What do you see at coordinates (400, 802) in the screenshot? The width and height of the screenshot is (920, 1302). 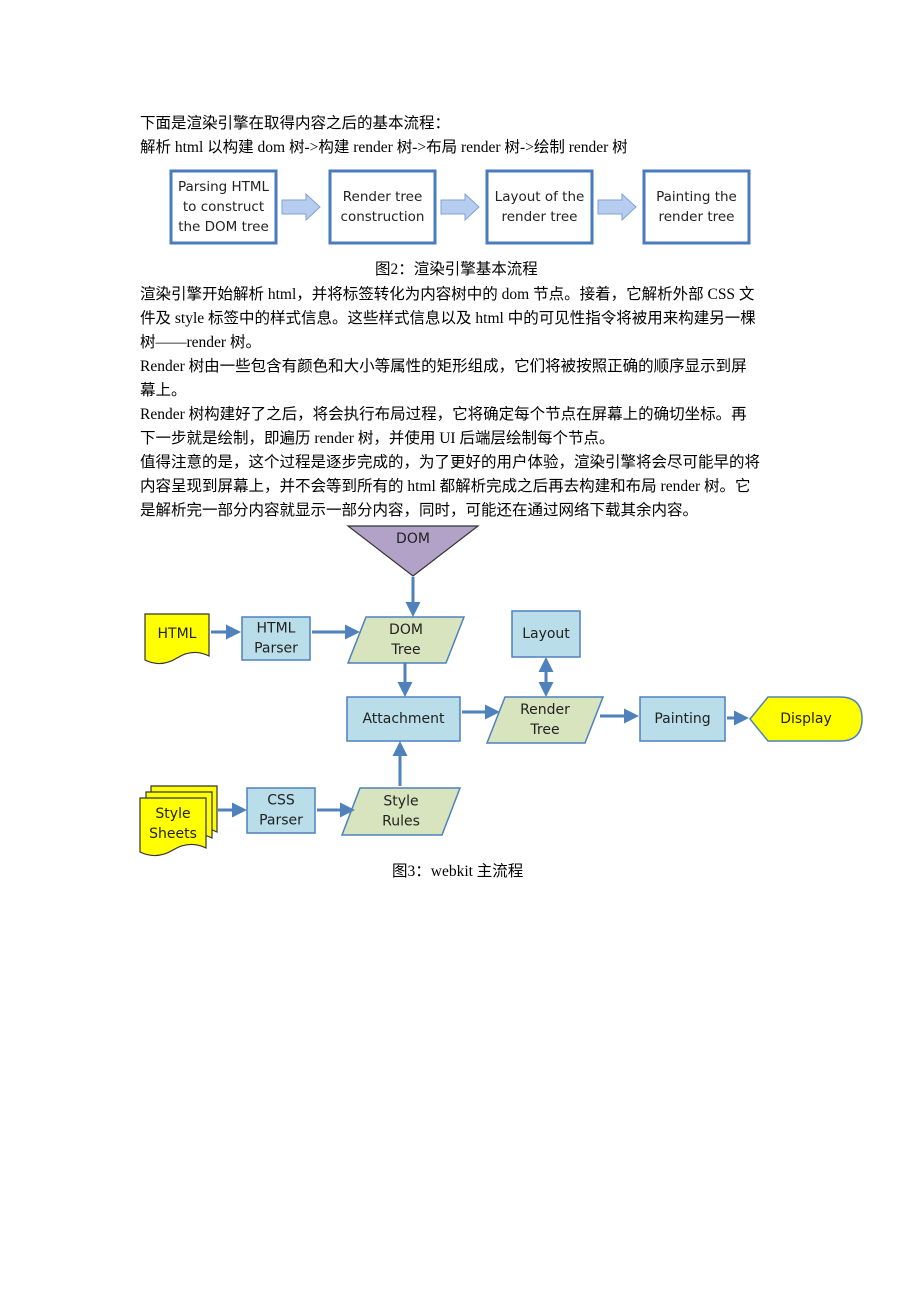 I see `style-rules-box-text: Style` at bounding box center [400, 802].